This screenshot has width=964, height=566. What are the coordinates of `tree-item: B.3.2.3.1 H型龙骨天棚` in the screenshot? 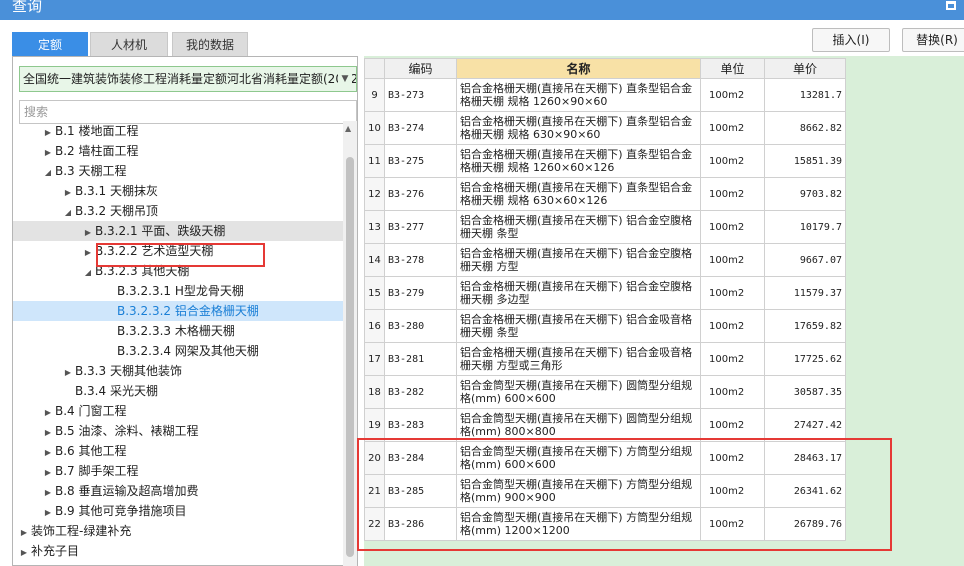 It's located at (178, 291).